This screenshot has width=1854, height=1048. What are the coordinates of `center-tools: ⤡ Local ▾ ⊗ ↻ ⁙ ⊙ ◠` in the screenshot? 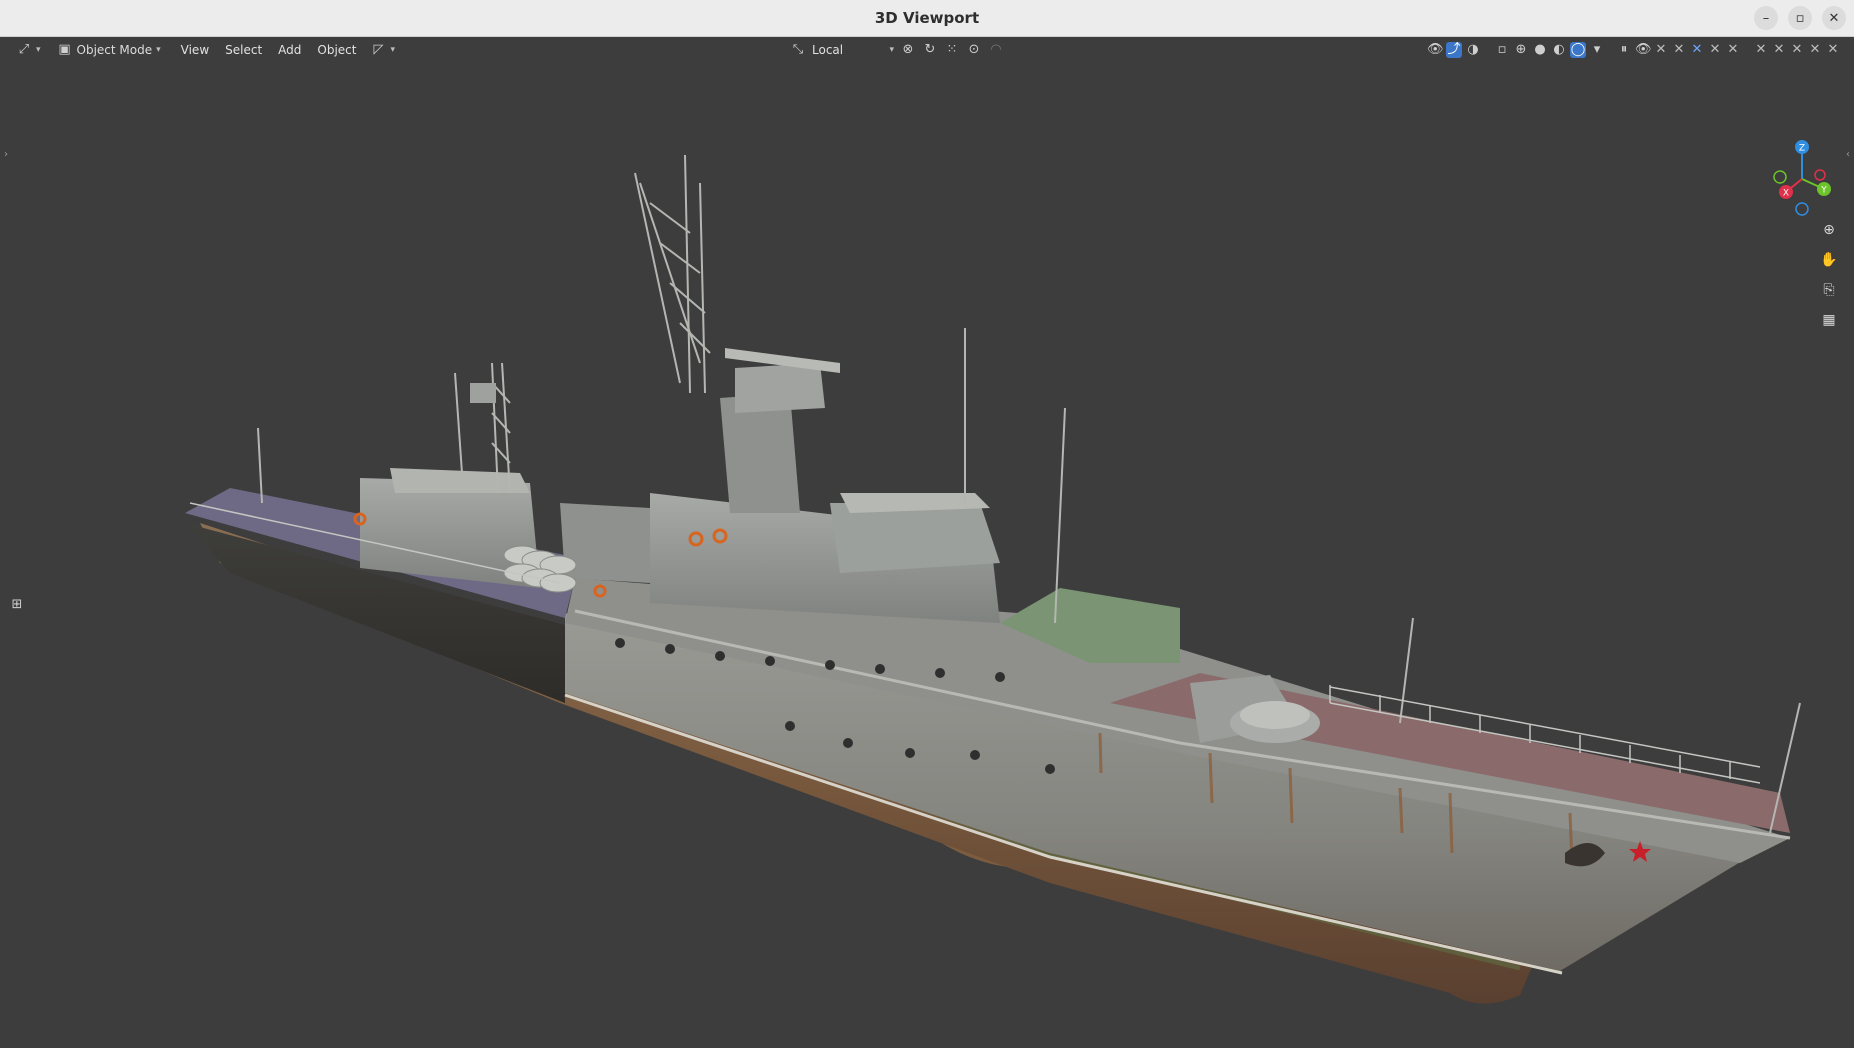 It's located at (895, 50).